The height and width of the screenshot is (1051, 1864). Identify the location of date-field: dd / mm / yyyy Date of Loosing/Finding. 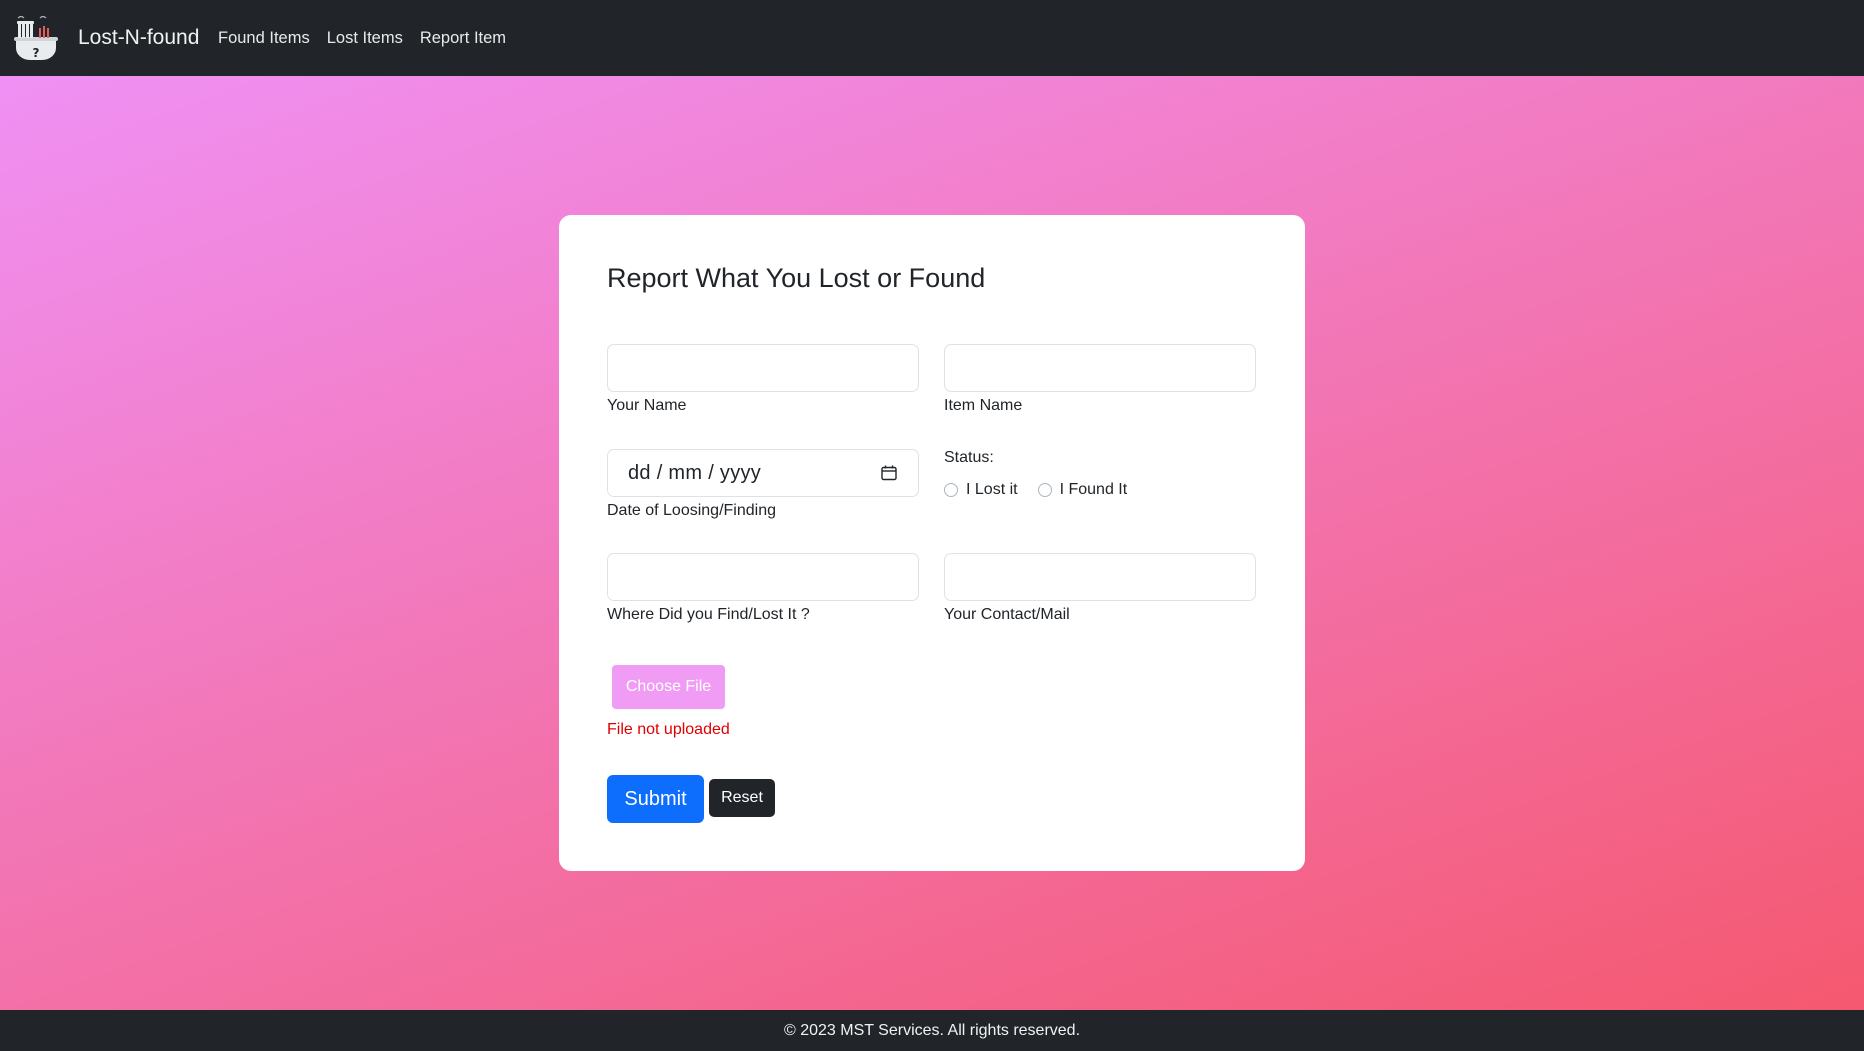
(763, 484).